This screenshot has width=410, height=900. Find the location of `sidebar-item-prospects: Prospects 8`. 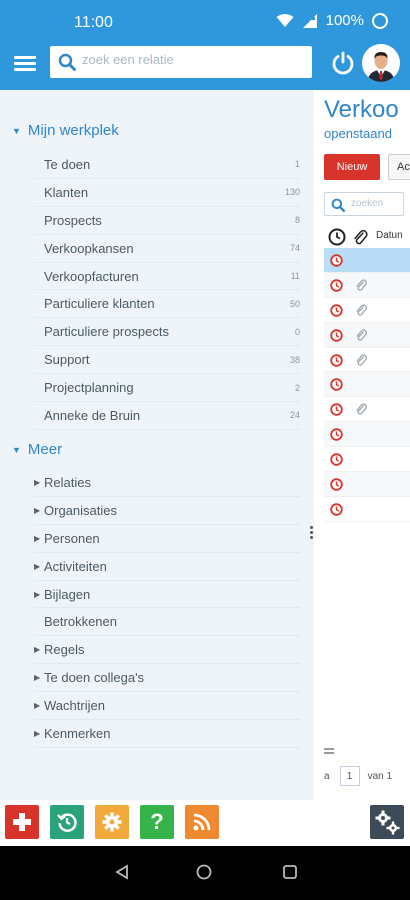

sidebar-item-prospects: Prospects 8 is located at coordinates (167, 221).